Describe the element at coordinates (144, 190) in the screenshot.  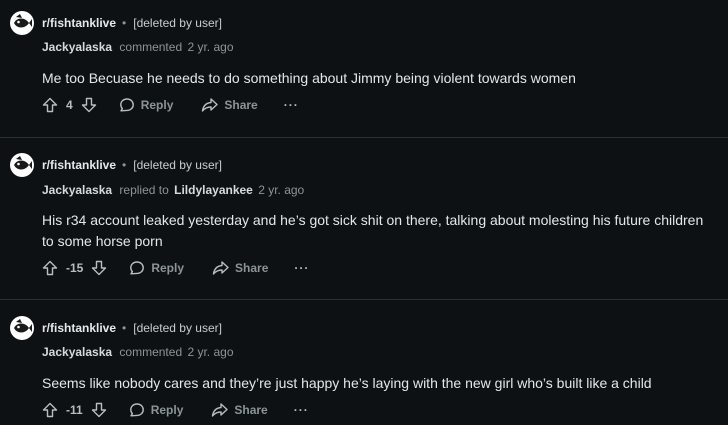
I see `comment-action: replied to` at that location.